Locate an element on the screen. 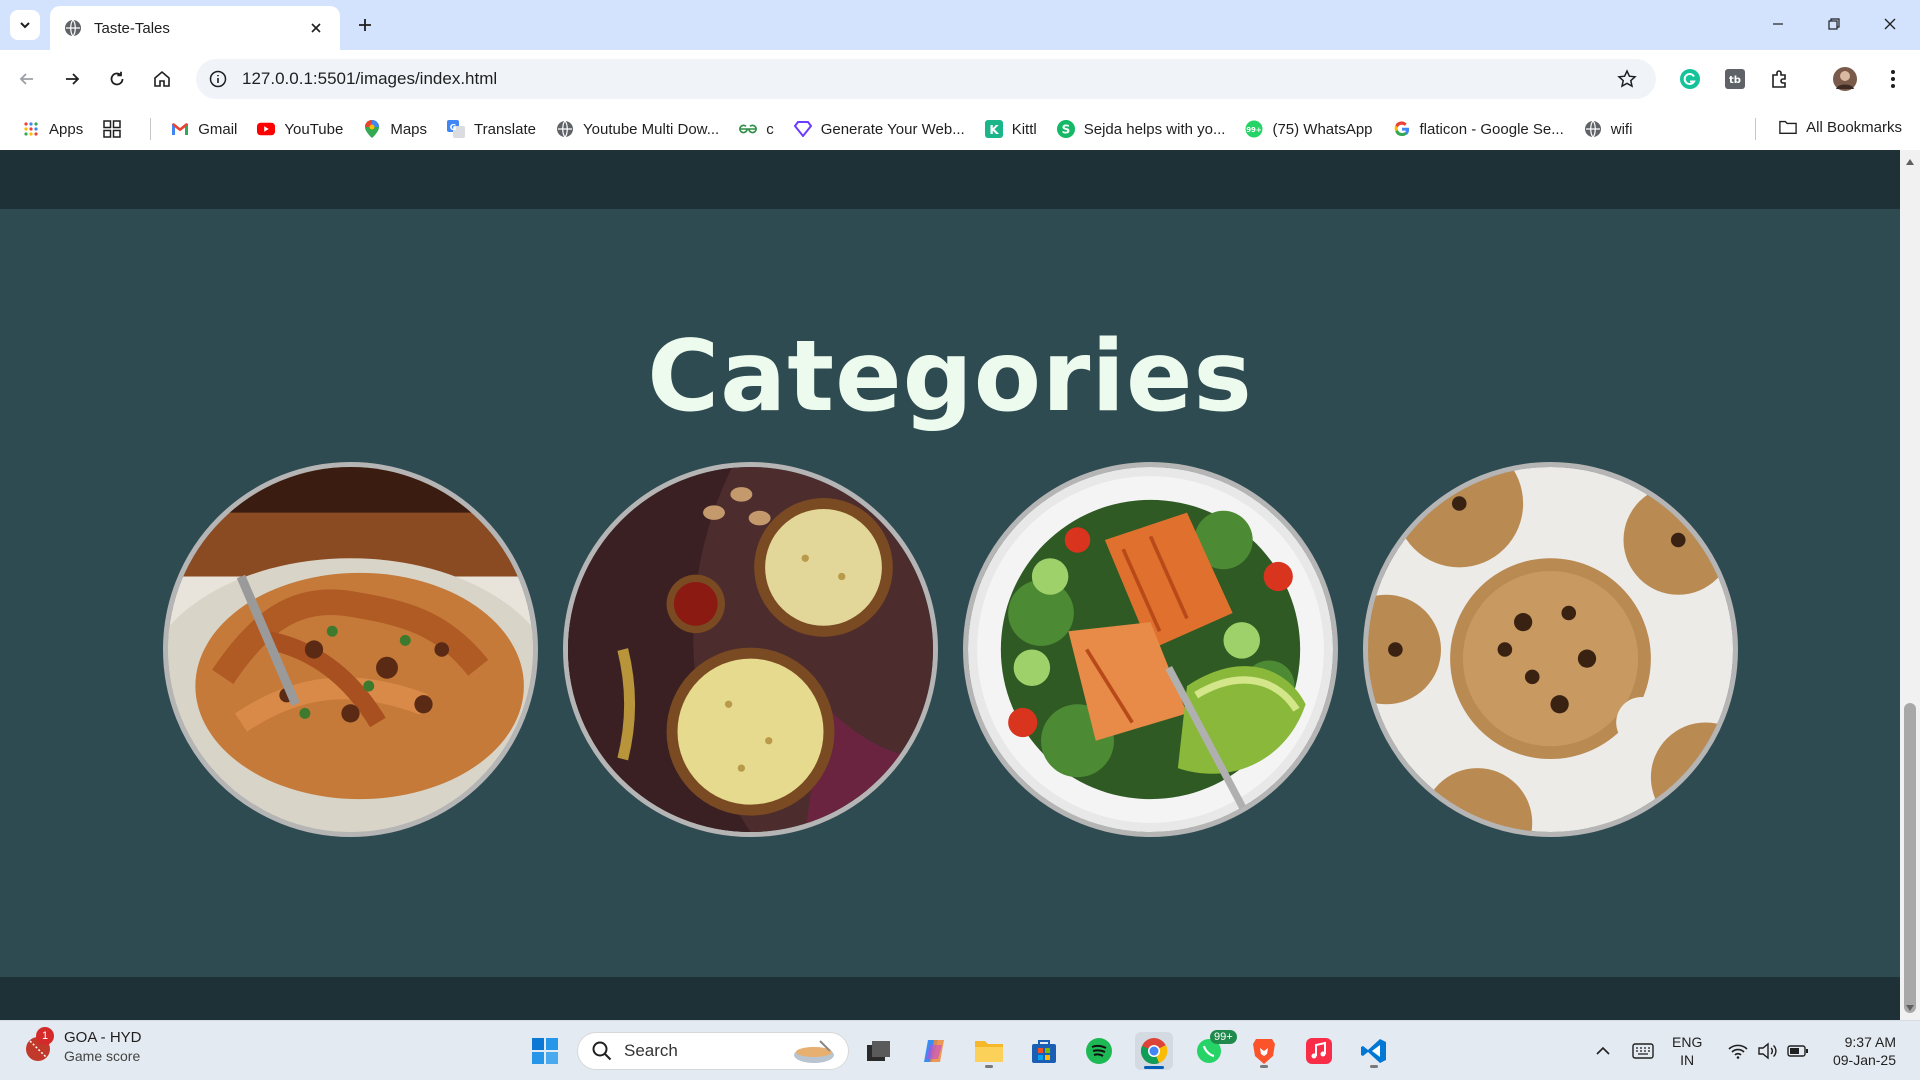 The height and width of the screenshot is (1080, 1920). cricket-ball-icon: 1 is located at coordinates (38, 1044).